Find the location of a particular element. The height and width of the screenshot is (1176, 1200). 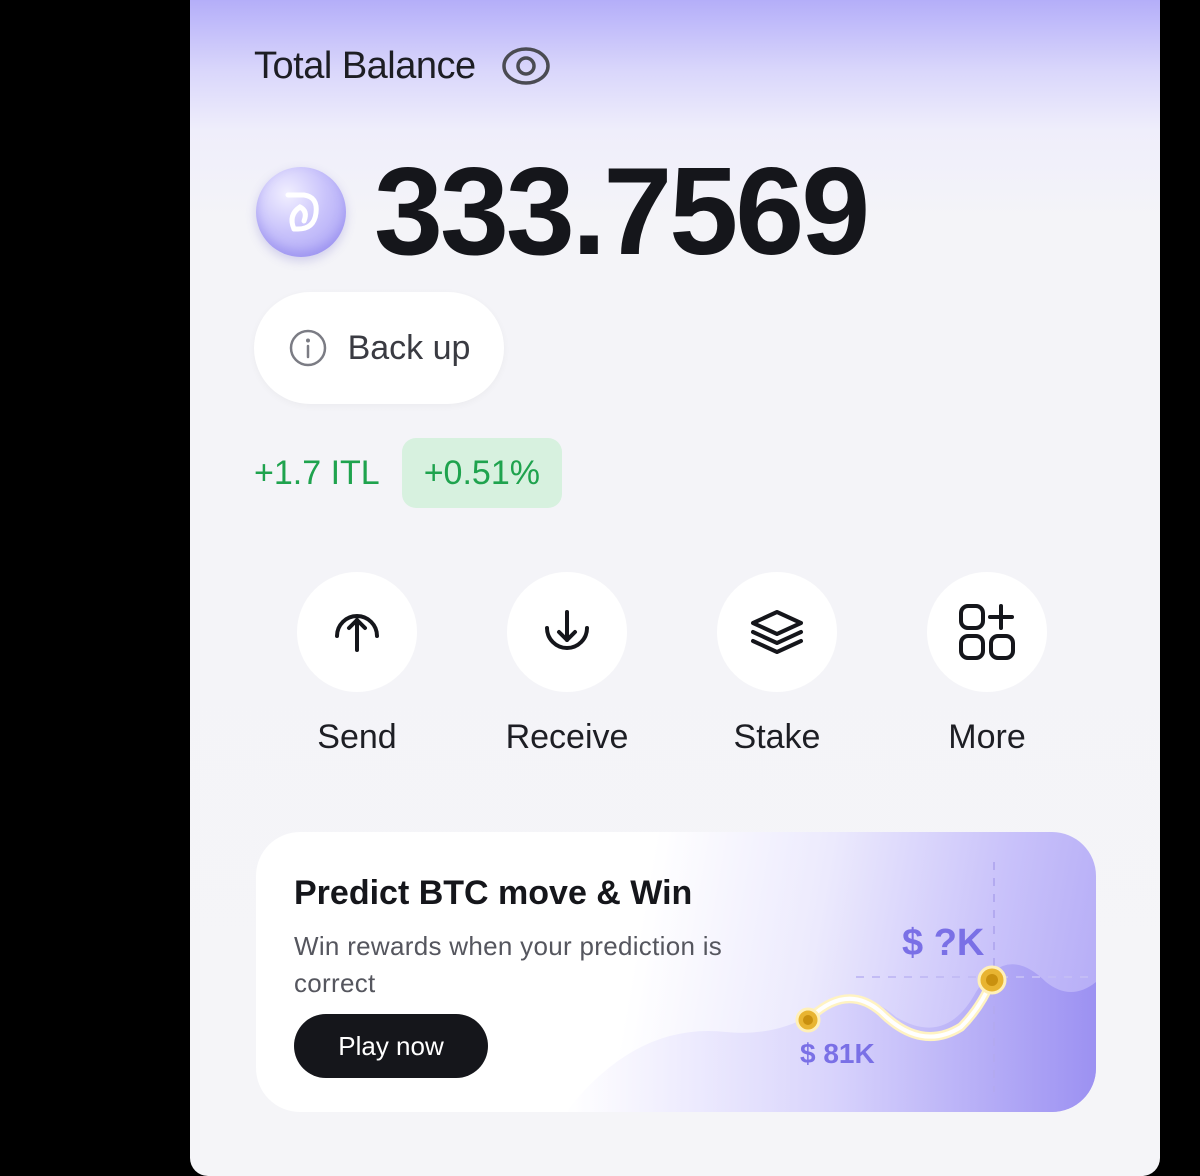

change-amount: +1.7 ITL is located at coordinates (317, 472).